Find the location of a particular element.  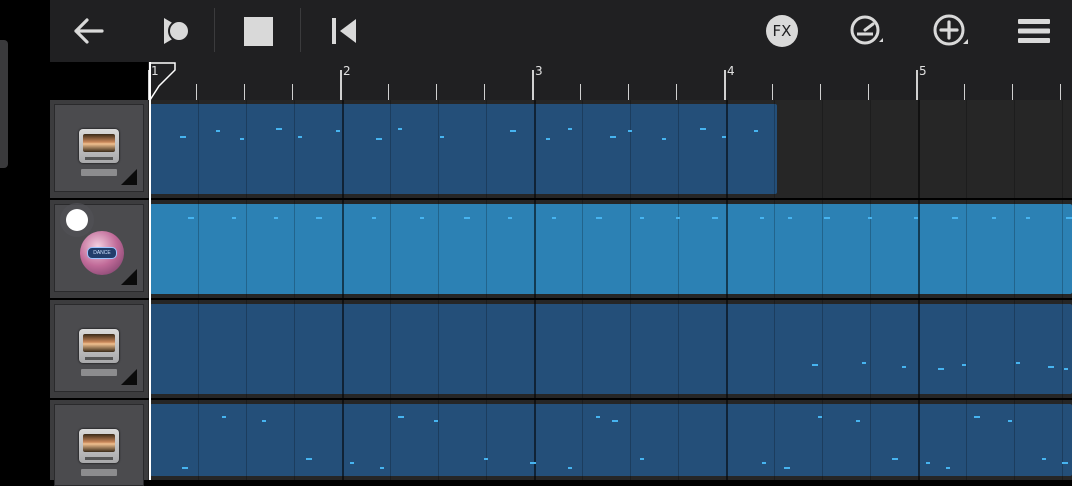

ruler-corner is located at coordinates (99, 81).